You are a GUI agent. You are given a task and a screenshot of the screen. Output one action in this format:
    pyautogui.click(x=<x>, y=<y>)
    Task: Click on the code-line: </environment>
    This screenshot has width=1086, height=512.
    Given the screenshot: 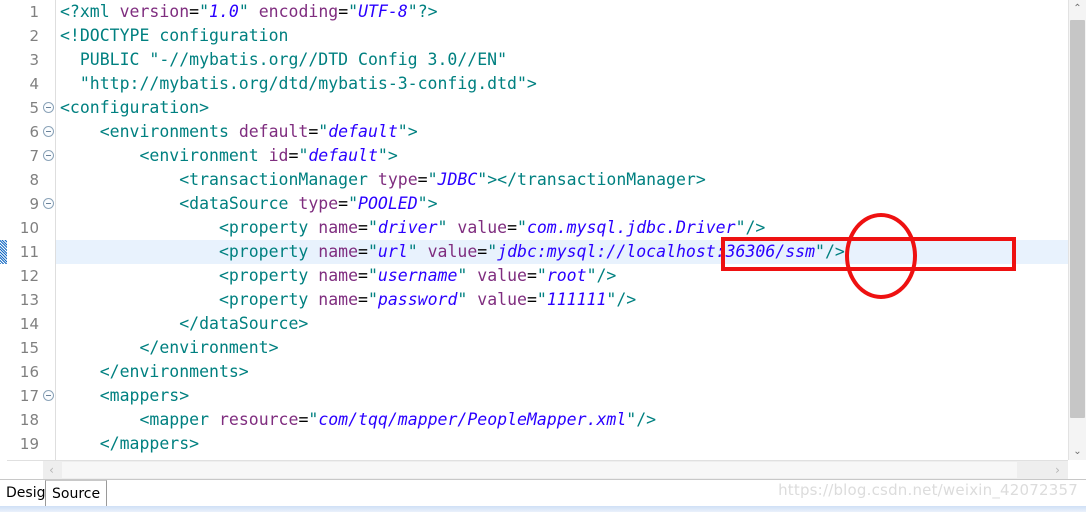 What is the action you would take?
    pyautogui.click(x=562, y=348)
    